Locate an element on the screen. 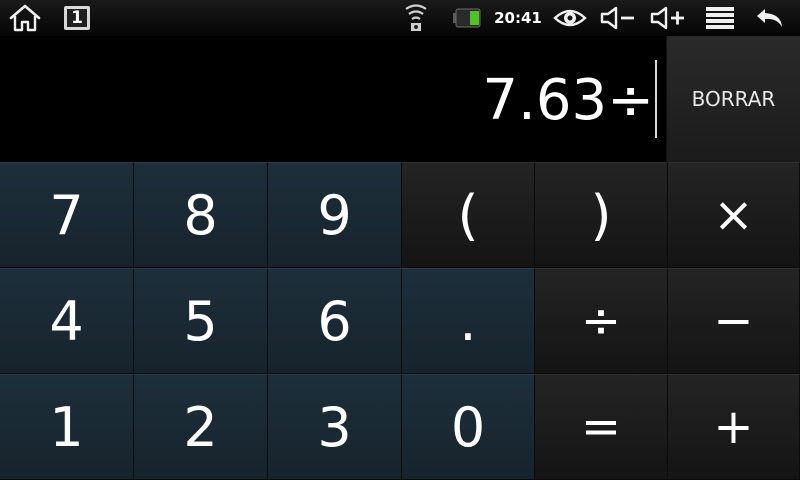 This screenshot has height=480, width=800. key-4: 4 is located at coordinates (67, 321).